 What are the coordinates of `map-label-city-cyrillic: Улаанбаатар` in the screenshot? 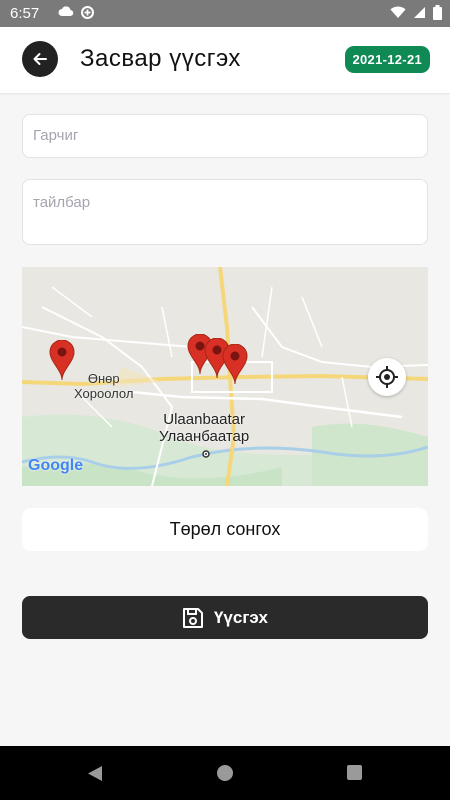 It's located at (204, 436).